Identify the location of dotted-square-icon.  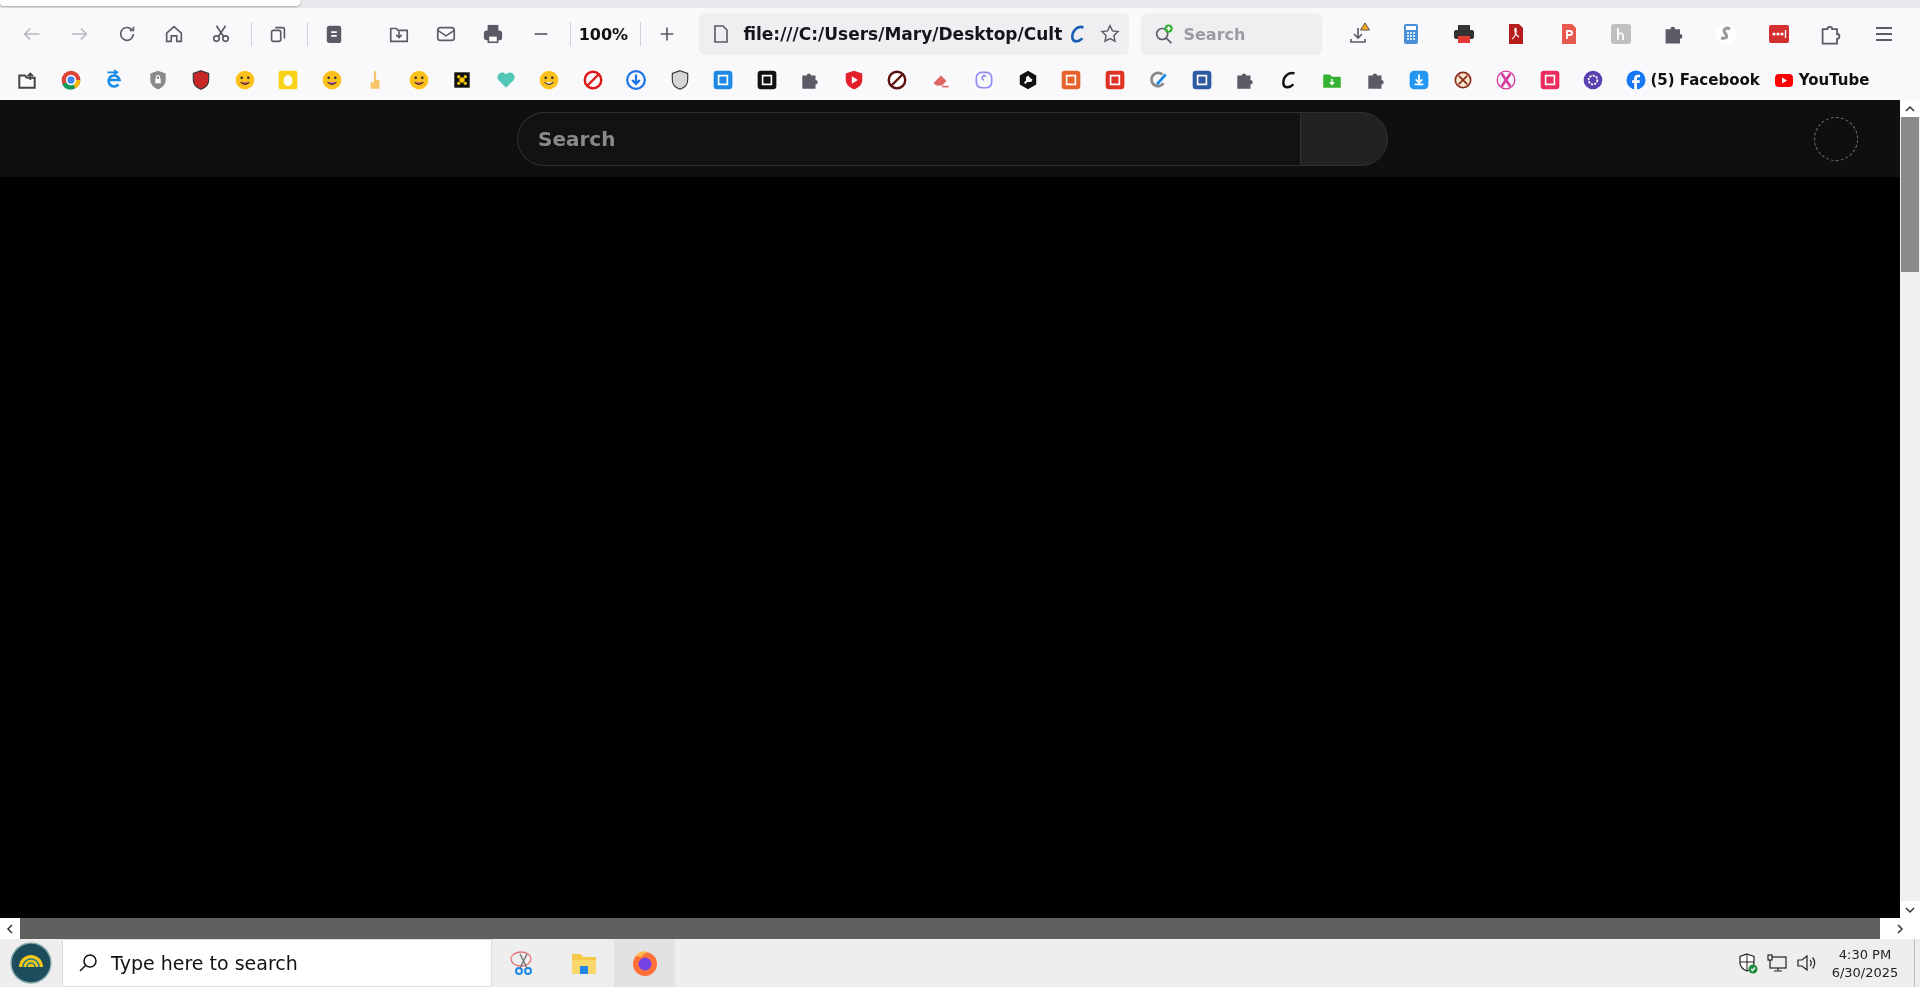
(462, 80).